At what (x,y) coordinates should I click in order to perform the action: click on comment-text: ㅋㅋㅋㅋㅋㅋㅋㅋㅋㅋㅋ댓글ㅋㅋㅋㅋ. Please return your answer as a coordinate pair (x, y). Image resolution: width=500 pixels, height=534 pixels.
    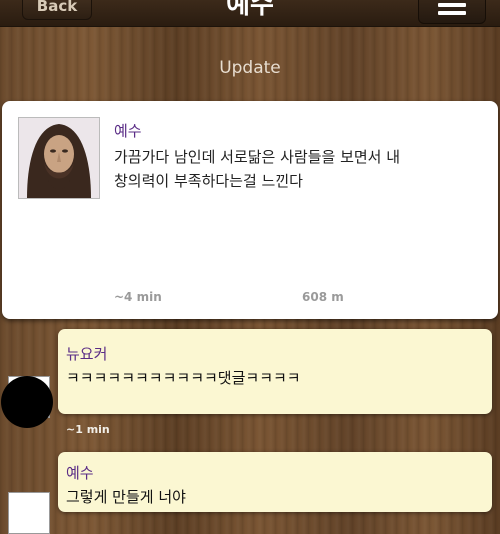
    Looking at the image, I should click on (183, 378).